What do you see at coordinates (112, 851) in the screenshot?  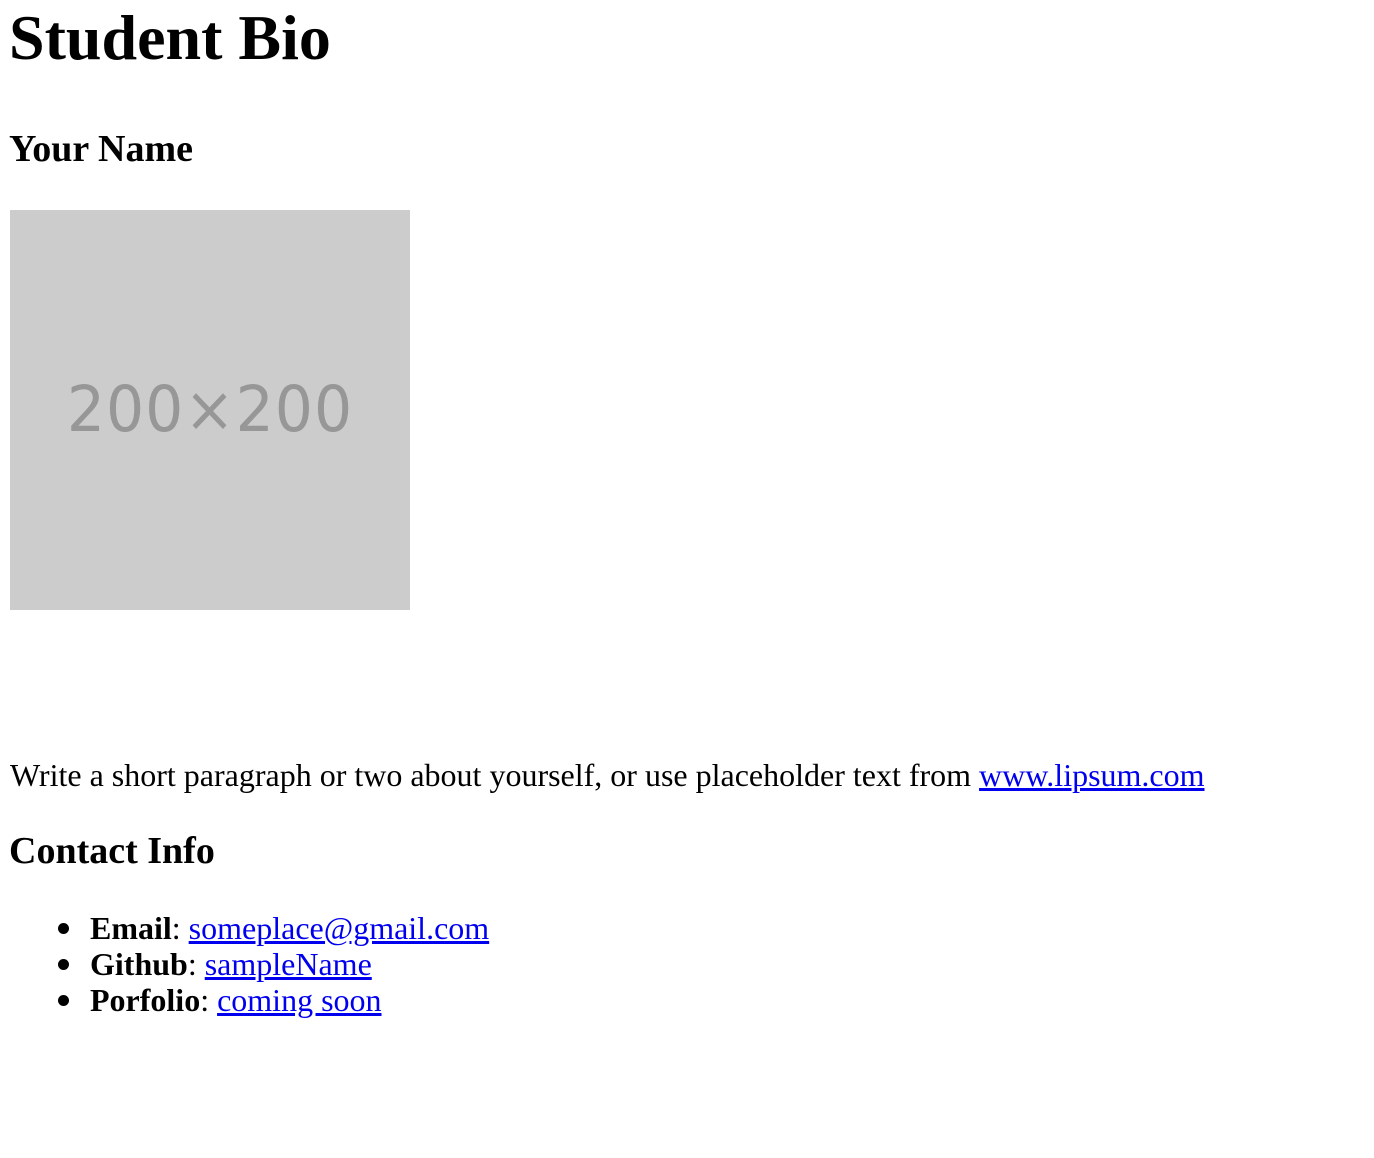 I see `contact-heading: Contact Info` at bounding box center [112, 851].